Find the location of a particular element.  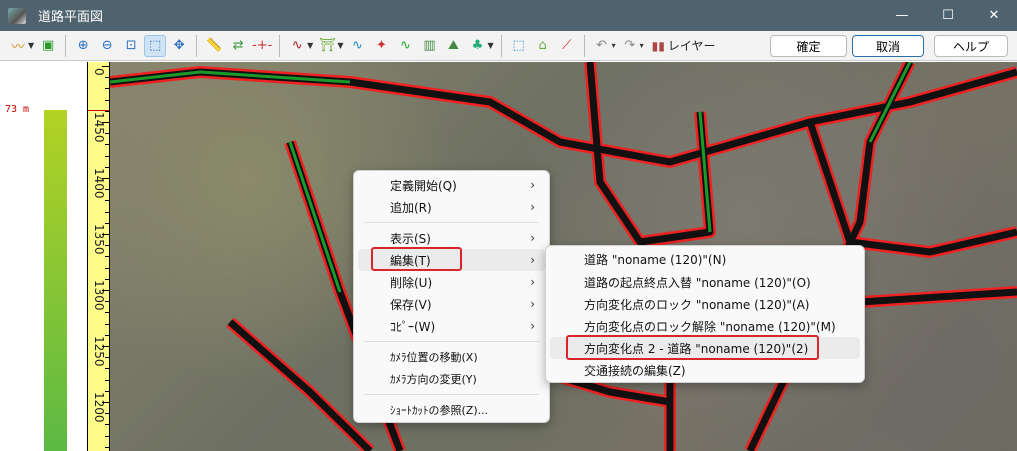

menu-item-label: 定義開始(Q) is located at coordinates (423, 185).